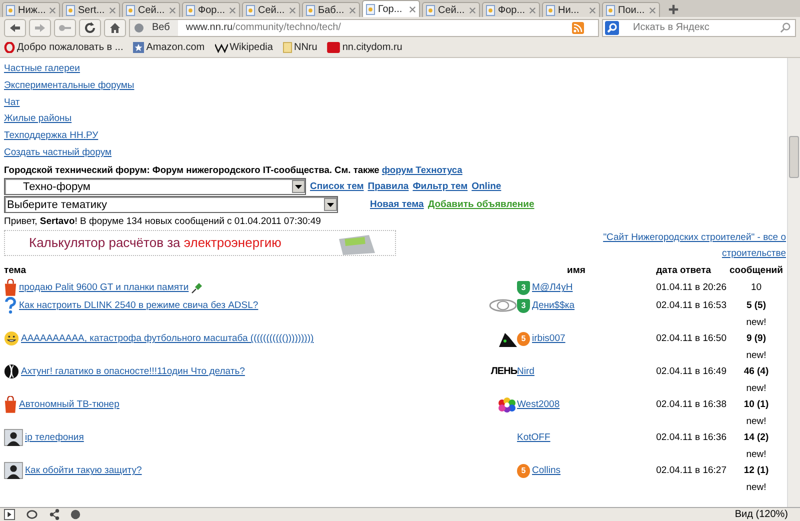 Image resolution: width=800 pixels, height=521 pixels. I want to click on search-icon, so click(785, 27).